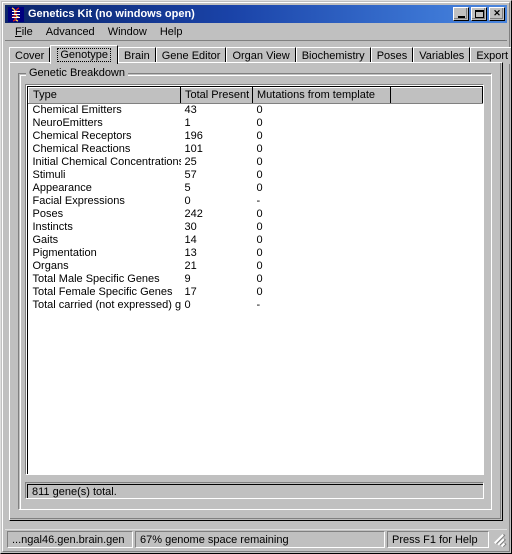 This screenshot has width=512, height=554. Describe the element at coordinates (216, 95) in the screenshot. I see `column-header-total-present: Total Present` at that location.